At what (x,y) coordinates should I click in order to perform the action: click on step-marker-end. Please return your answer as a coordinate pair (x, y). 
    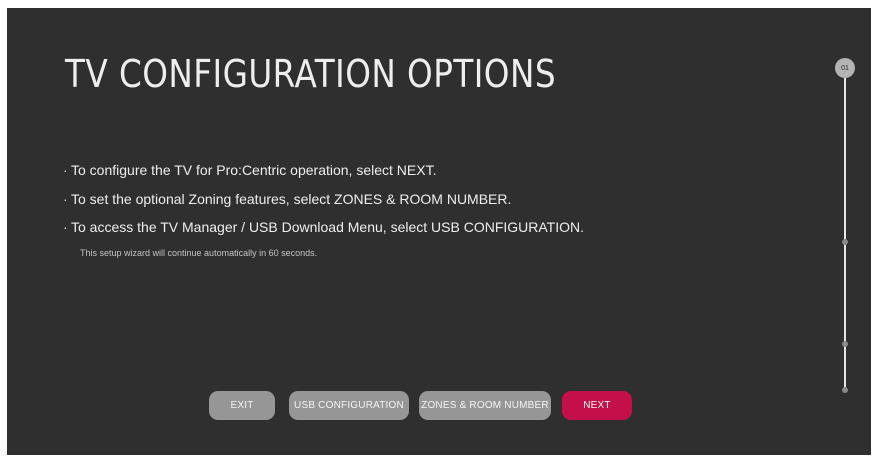
    Looking at the image, I should click on (845, 390).